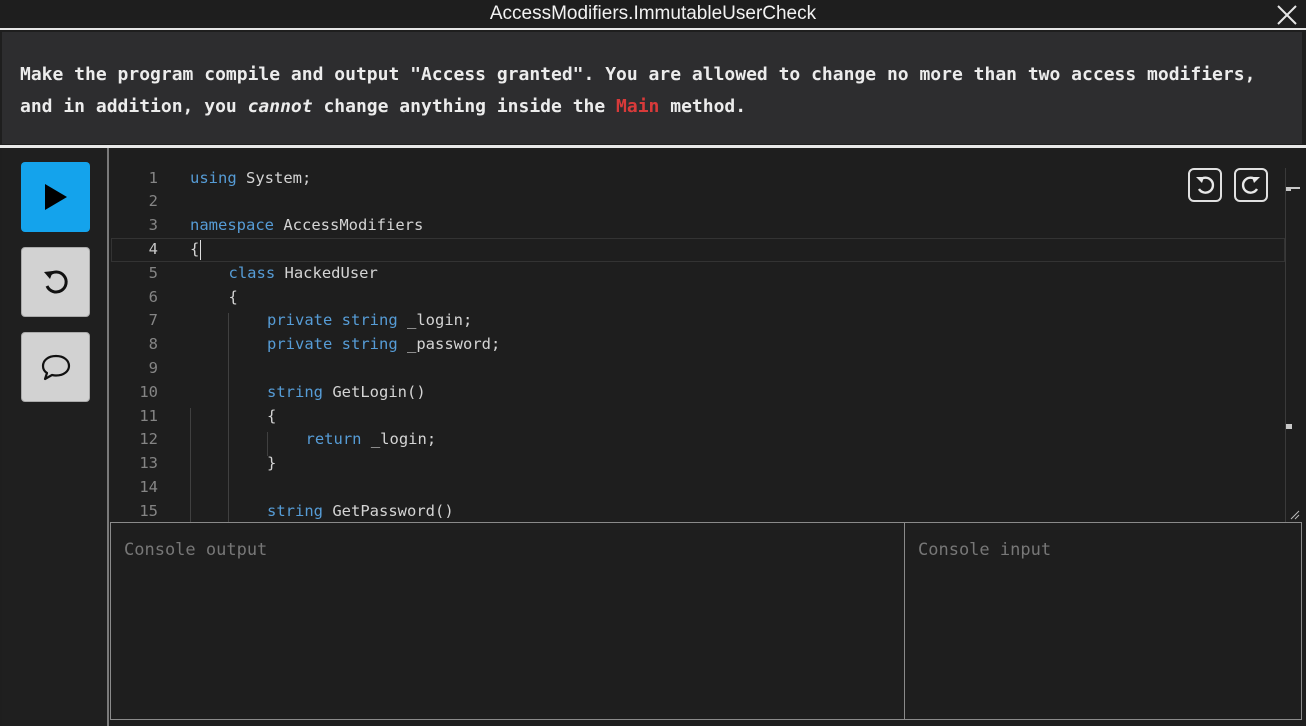  What do you see at coordinates (698, 345) in the screenshot?
I see `code-line: 8 private string _password;` at bounding box center [698, 345].